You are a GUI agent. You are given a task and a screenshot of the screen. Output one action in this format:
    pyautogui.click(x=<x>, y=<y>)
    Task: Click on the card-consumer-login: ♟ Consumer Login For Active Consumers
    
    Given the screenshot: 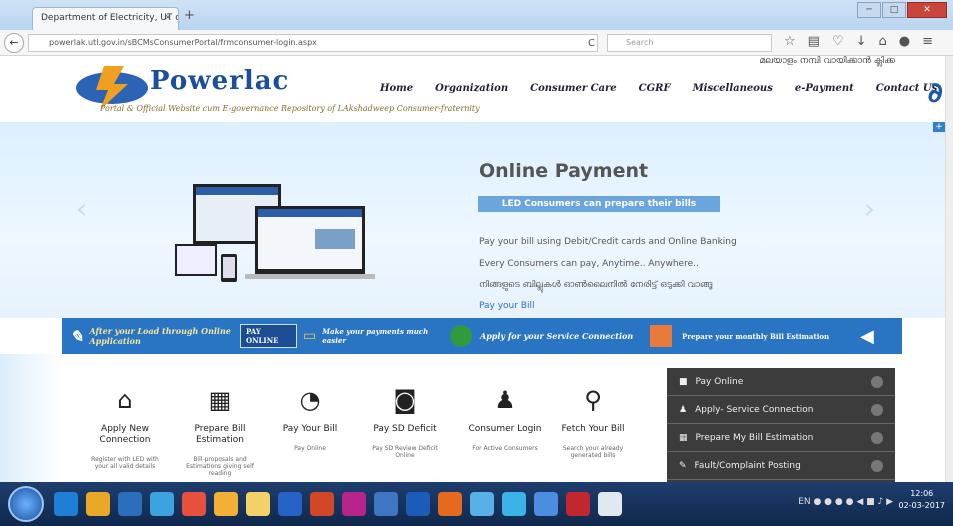 What is the action you would take?
    pyautogui.click(x=505, y=419)
    